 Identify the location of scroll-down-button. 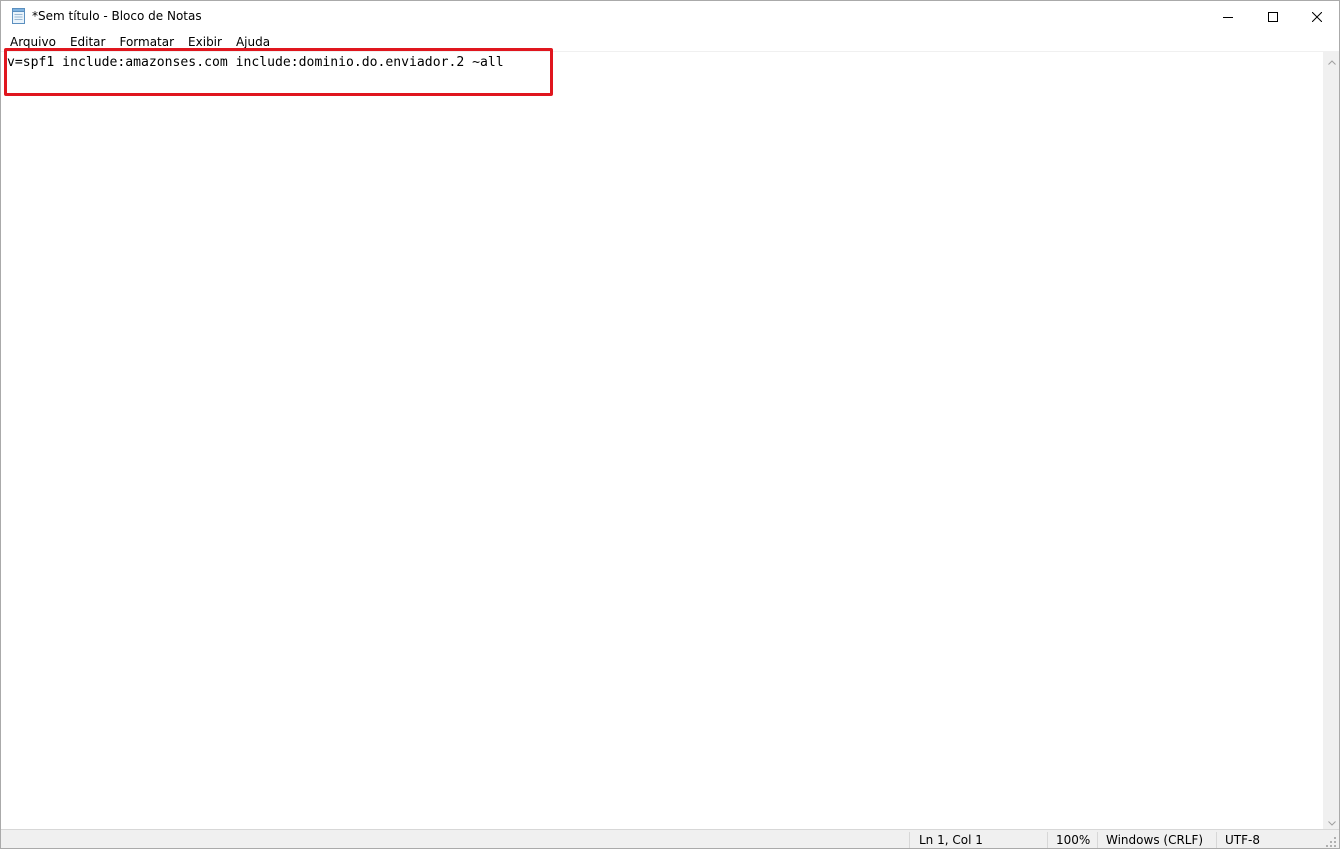
(1331, 820).